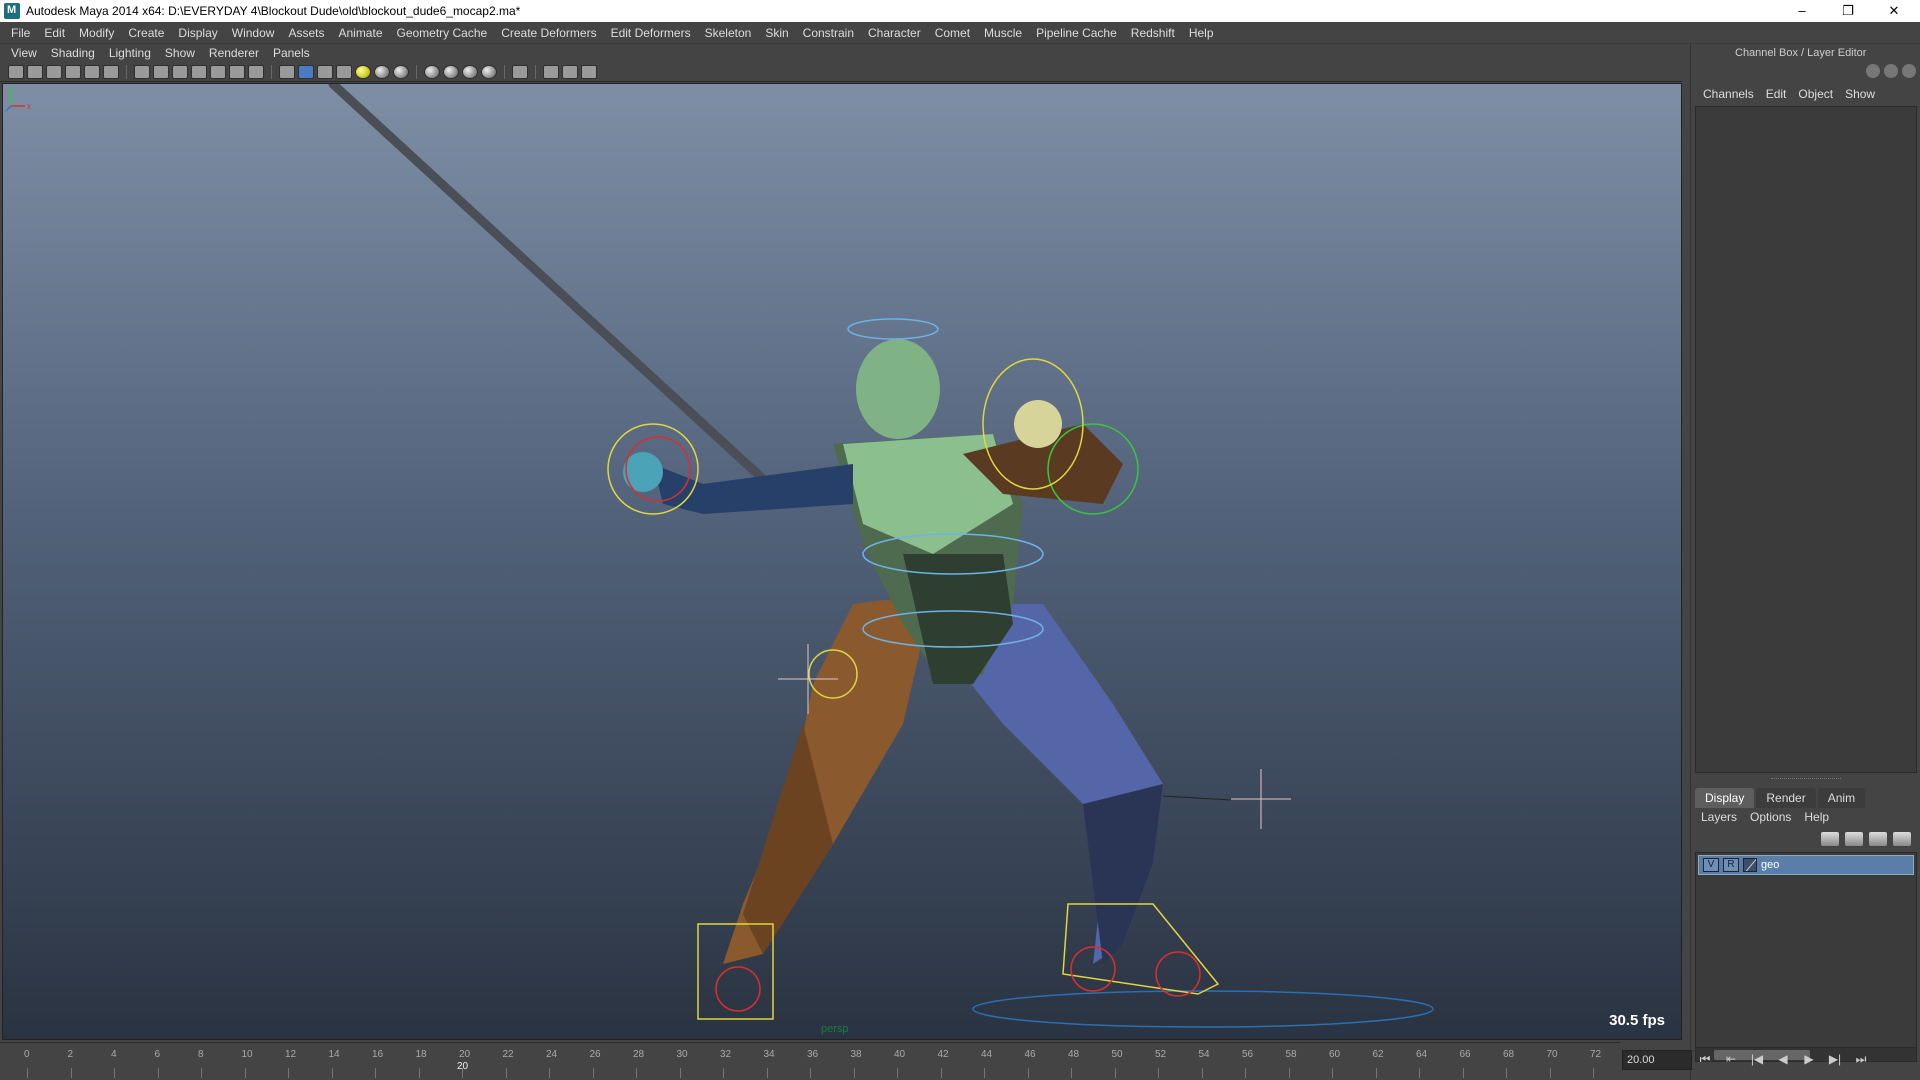 This screenshot has height=1080, width=1920. What do you see at coordinates (1731, 865) in the screenshot?
I see `layer-display-type-toggle: R` at bounding box center [1731, 865].